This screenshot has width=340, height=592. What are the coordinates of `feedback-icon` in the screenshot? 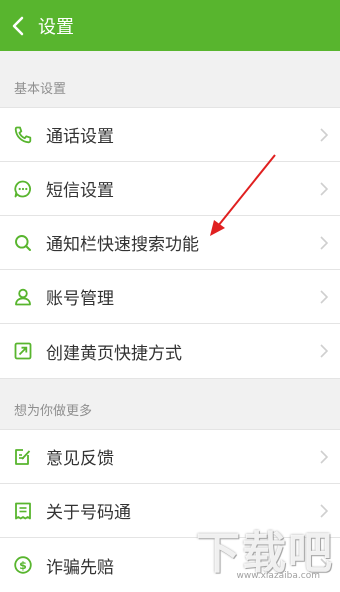 It's located at (23, 456).